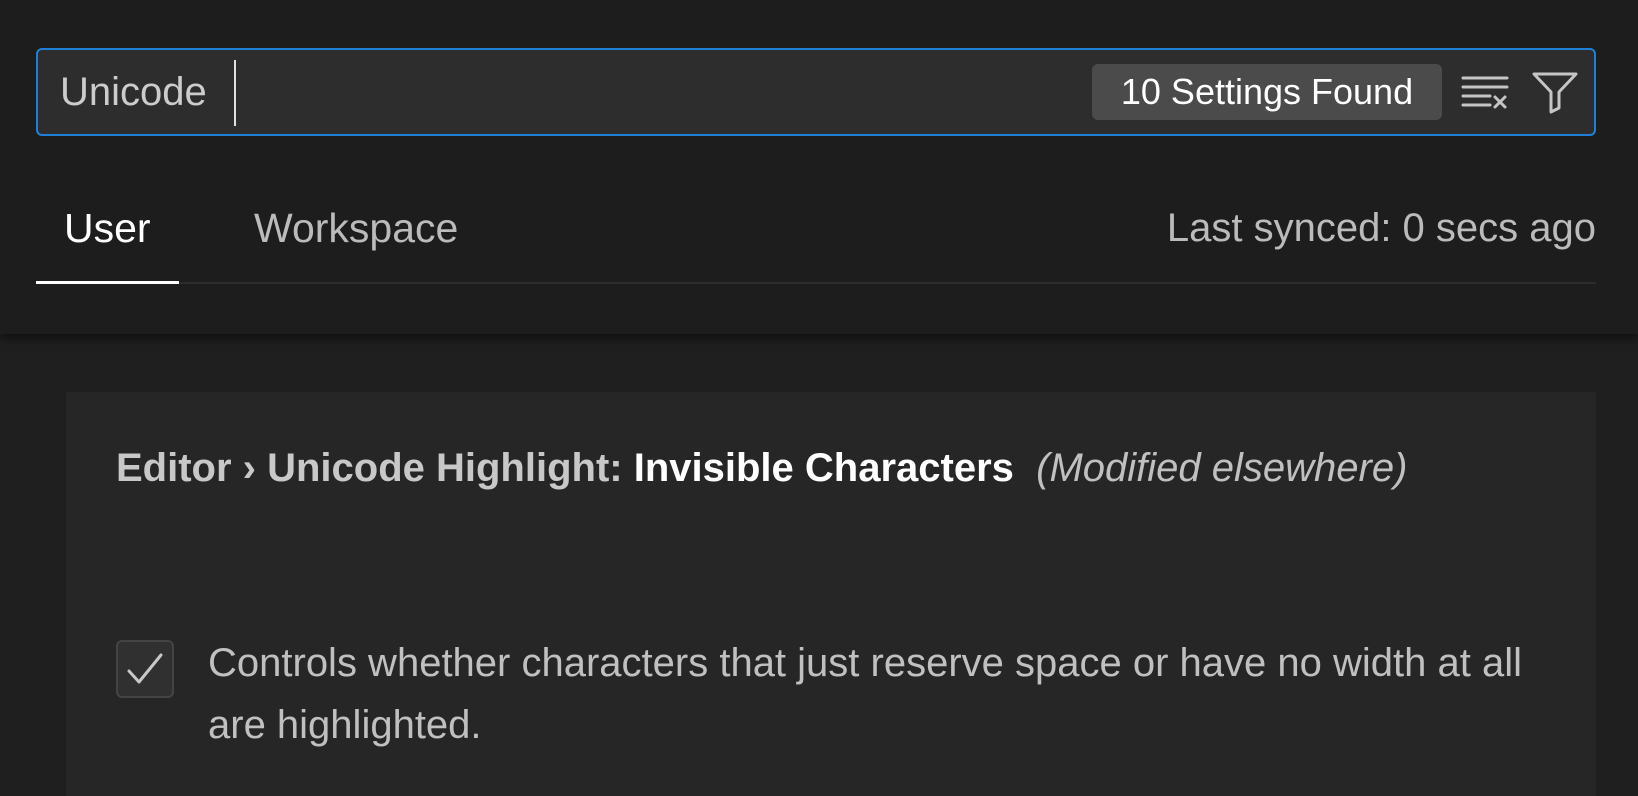 The image size is (1638, 796). I want to click on filter-button, so click(1555, 92).